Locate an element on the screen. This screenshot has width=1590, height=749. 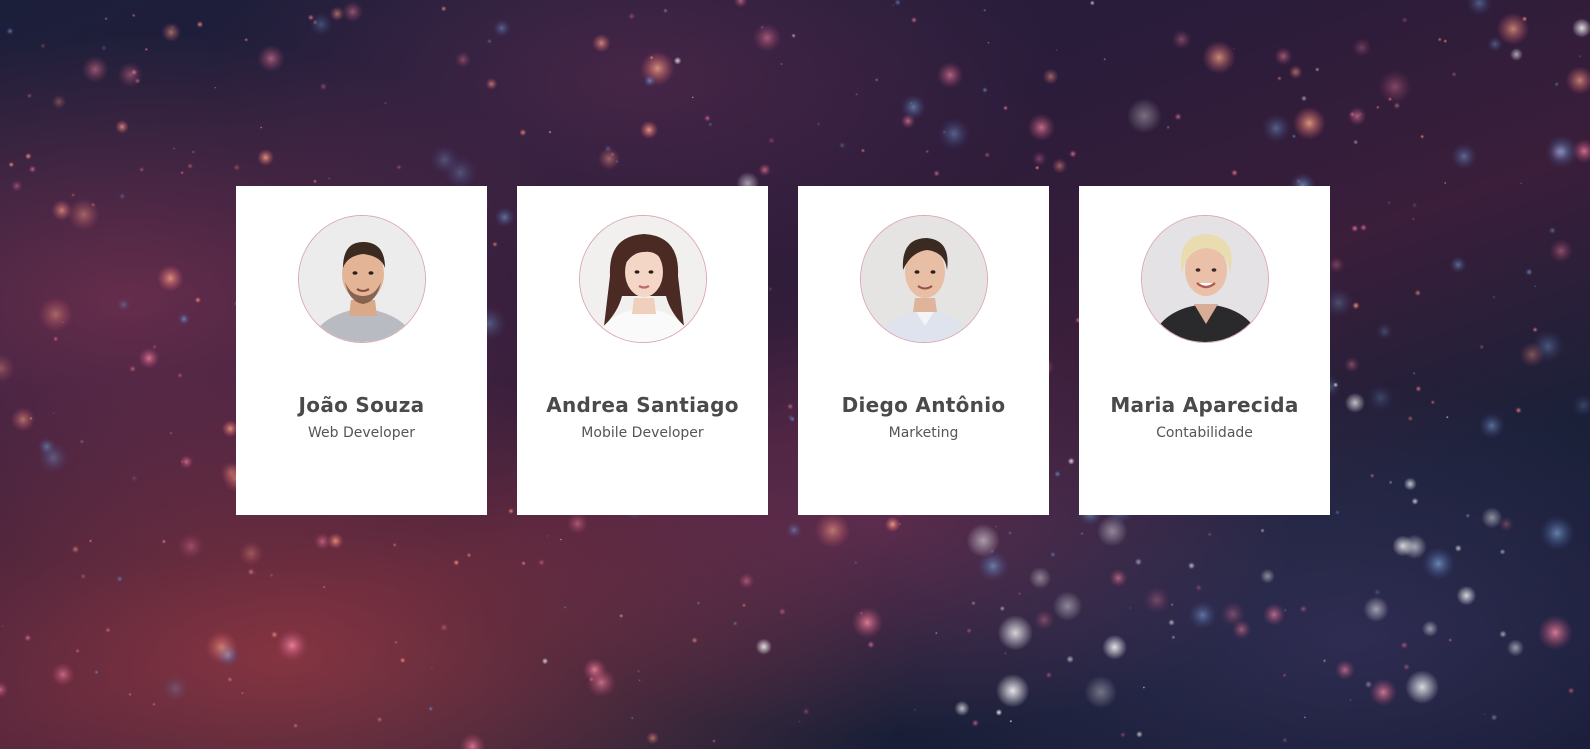
member-role: Web Developer is located at coordinates (361, 433).